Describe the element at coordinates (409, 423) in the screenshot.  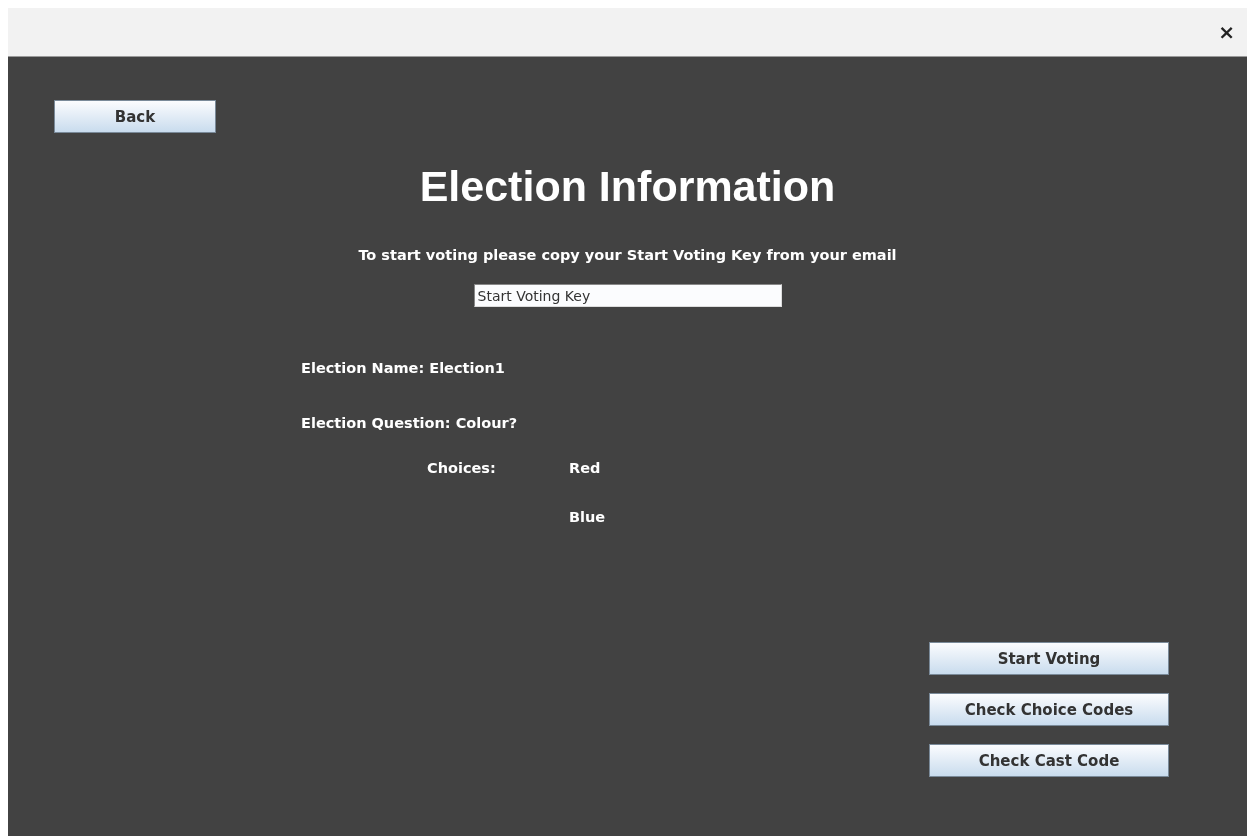
I see `election-question: Election Question: Colour?` at that location.